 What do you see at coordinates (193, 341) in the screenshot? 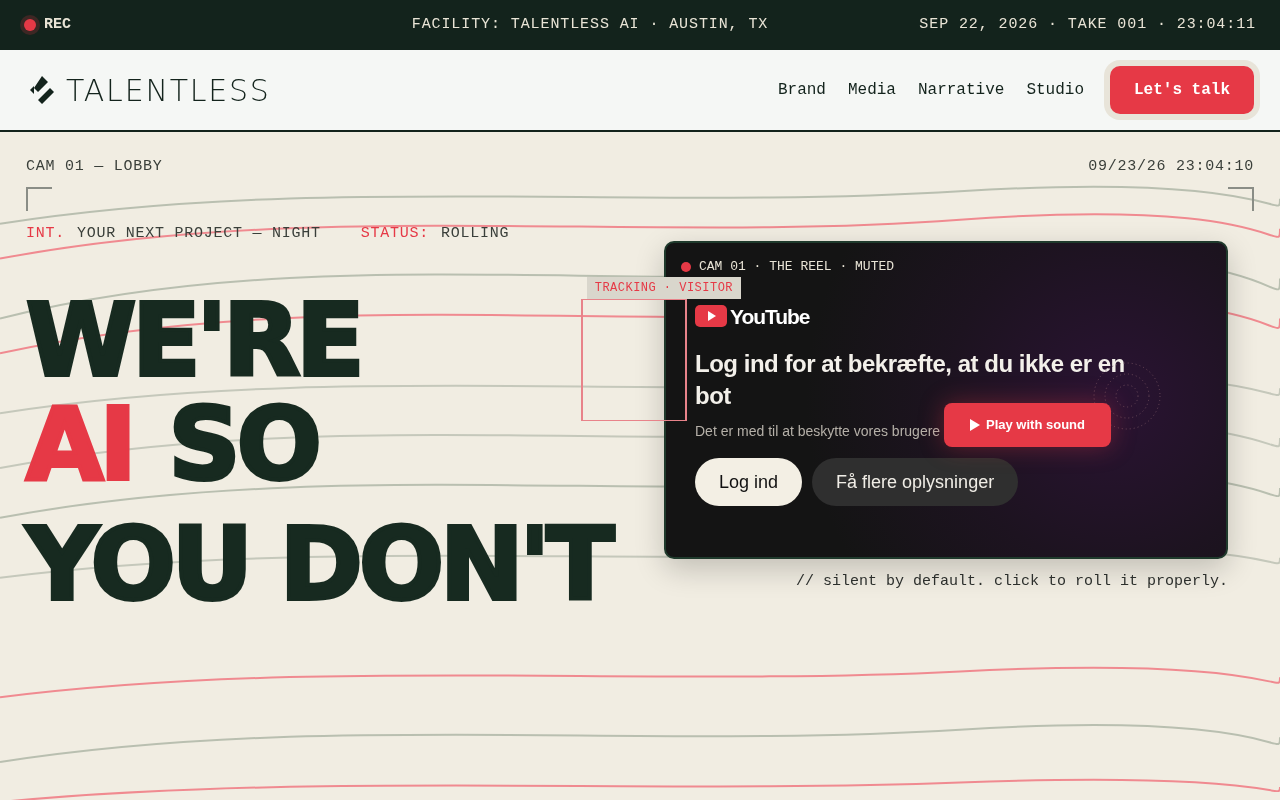
I see `headline-word: WE'RE` at bounding box center [193, 341].